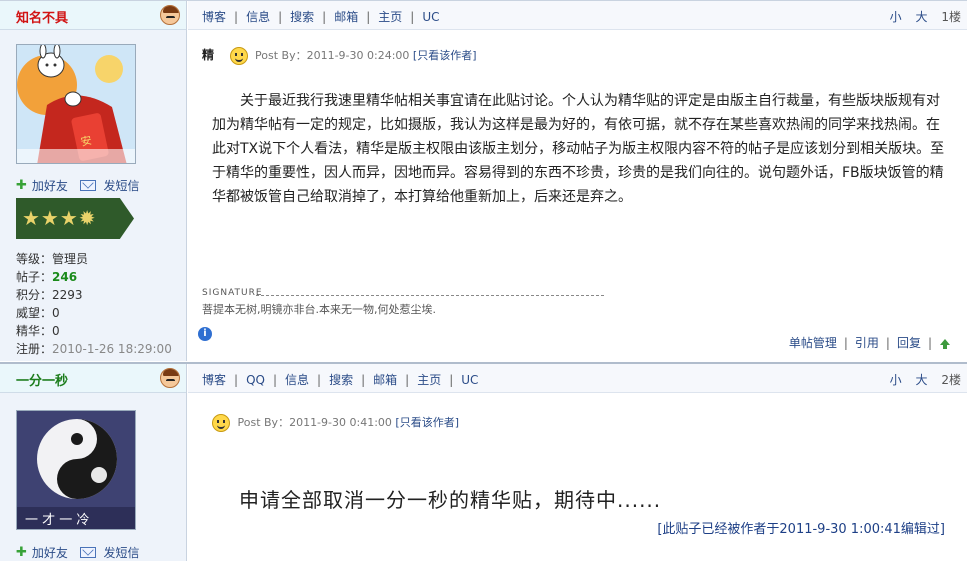 Image resolution: width=967 pixels, height=561 pixels. Describe the element at coordinates (38, 331) in the screenshot. I see `stat-elite: 精华：0` at that location.